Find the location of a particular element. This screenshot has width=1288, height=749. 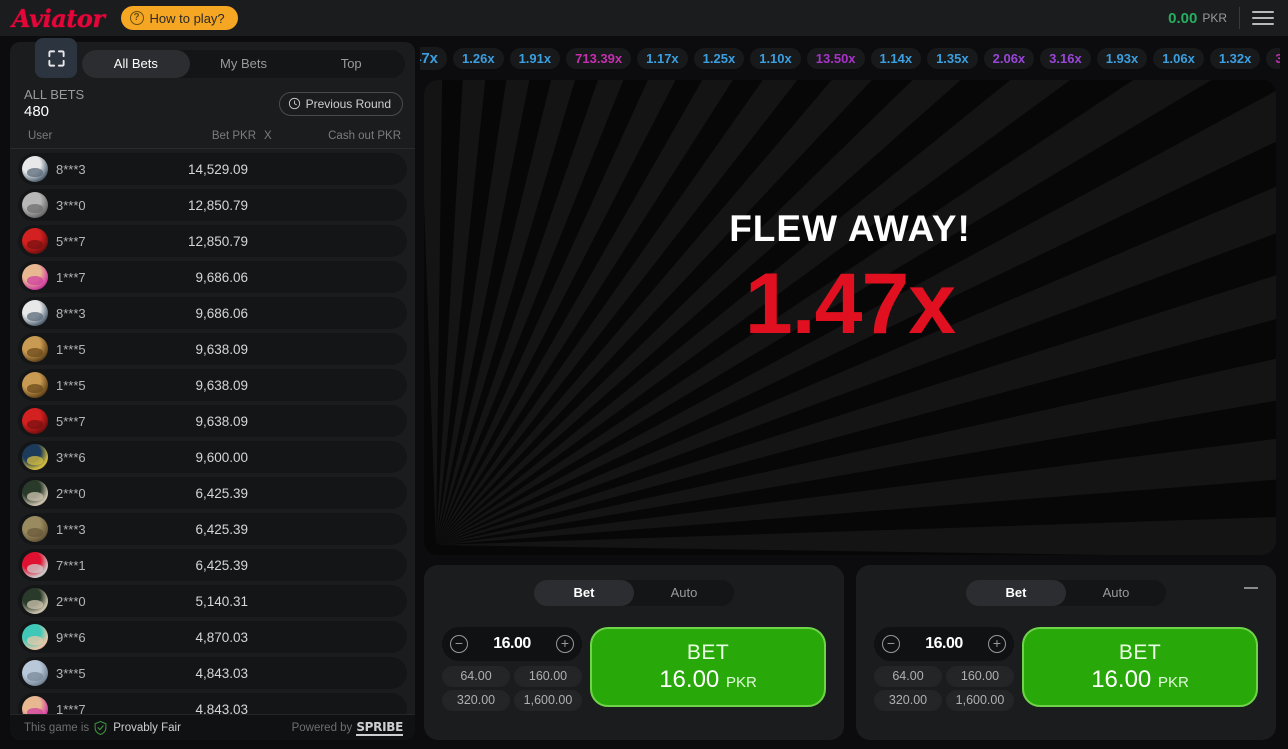

table-row: 3***5 4,843.03 is located at coordinates (212, 673).